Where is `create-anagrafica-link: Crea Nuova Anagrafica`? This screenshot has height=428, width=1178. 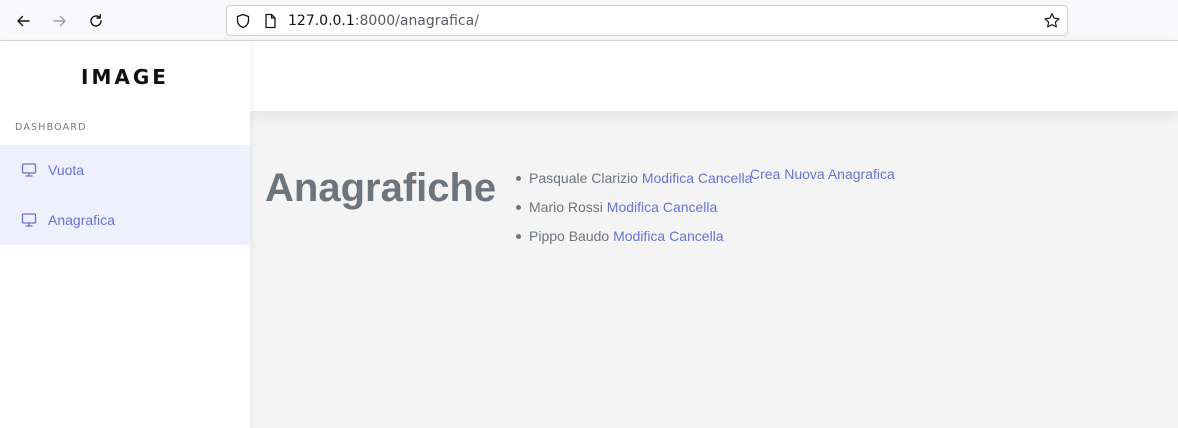 create-anagrafica-link: Crea Nuova Anagrafica is located at coordinates (822, 174).